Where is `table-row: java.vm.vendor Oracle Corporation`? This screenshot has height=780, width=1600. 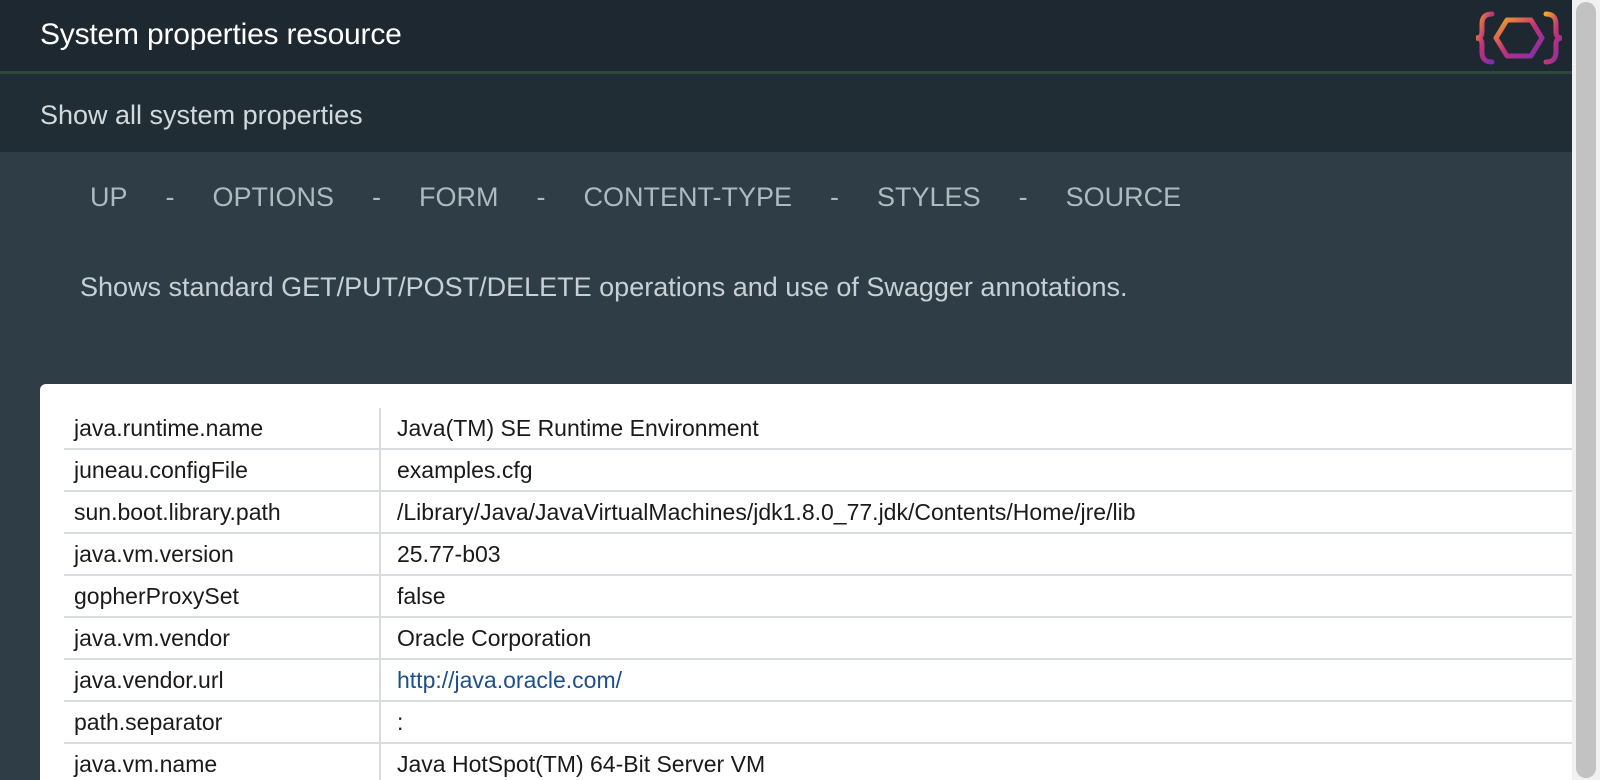
table-row: java.vm.vendor Oracle Corporation is located at coordinates (818, 638).